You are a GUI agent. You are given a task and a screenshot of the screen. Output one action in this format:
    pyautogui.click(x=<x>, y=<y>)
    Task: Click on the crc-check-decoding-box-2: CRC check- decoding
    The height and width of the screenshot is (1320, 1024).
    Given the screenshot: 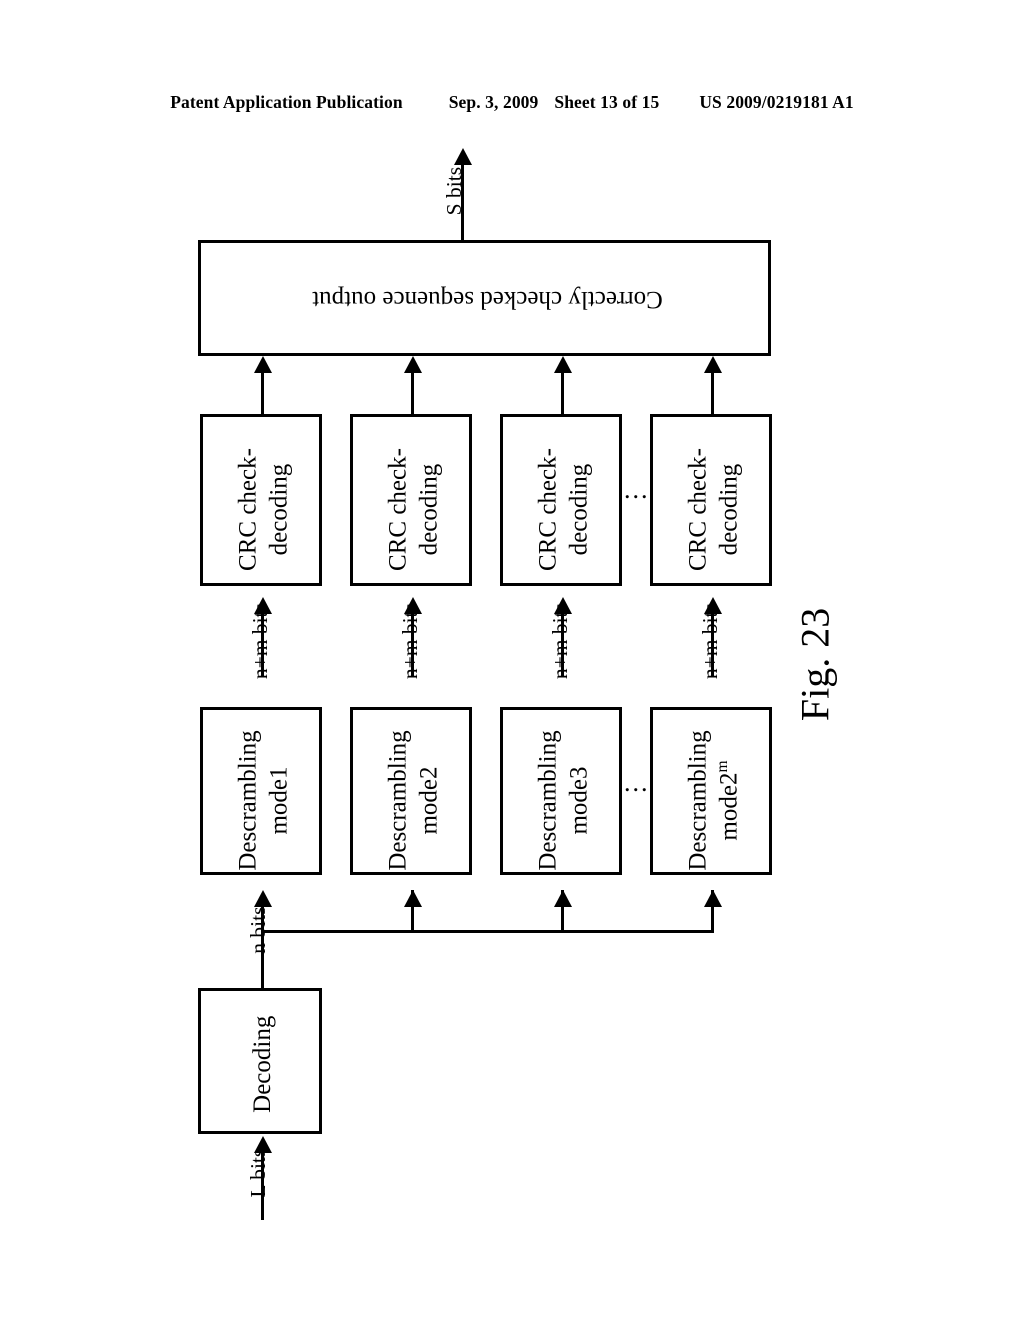 What is the action you would take?
    pyautogui.click(x=411, y=500)
    